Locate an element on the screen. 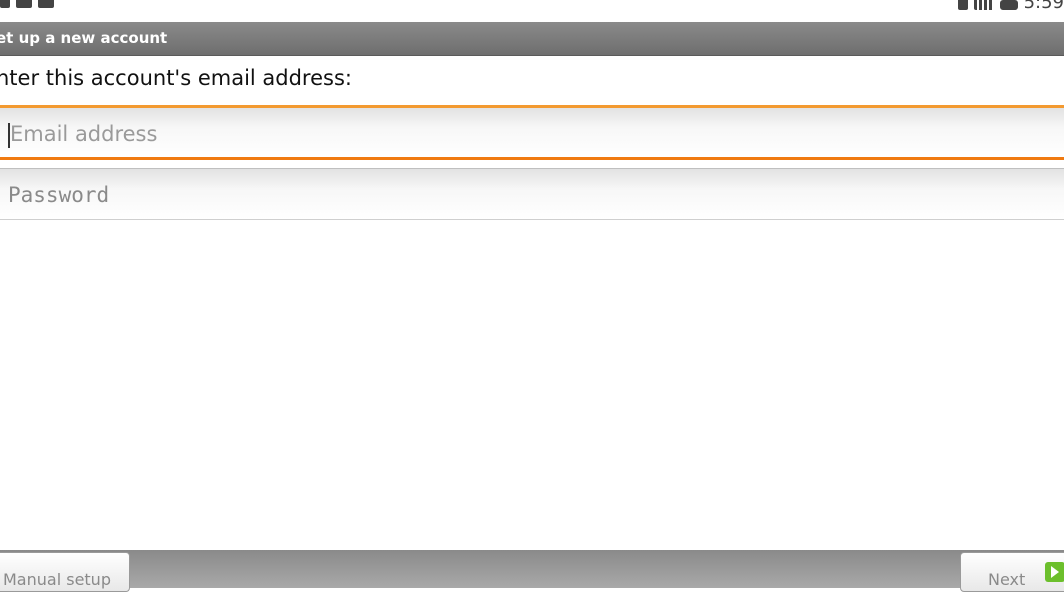 This screenshot has width=1064, height=592. page-title: et up a new account is located at coordinates (84, 38).